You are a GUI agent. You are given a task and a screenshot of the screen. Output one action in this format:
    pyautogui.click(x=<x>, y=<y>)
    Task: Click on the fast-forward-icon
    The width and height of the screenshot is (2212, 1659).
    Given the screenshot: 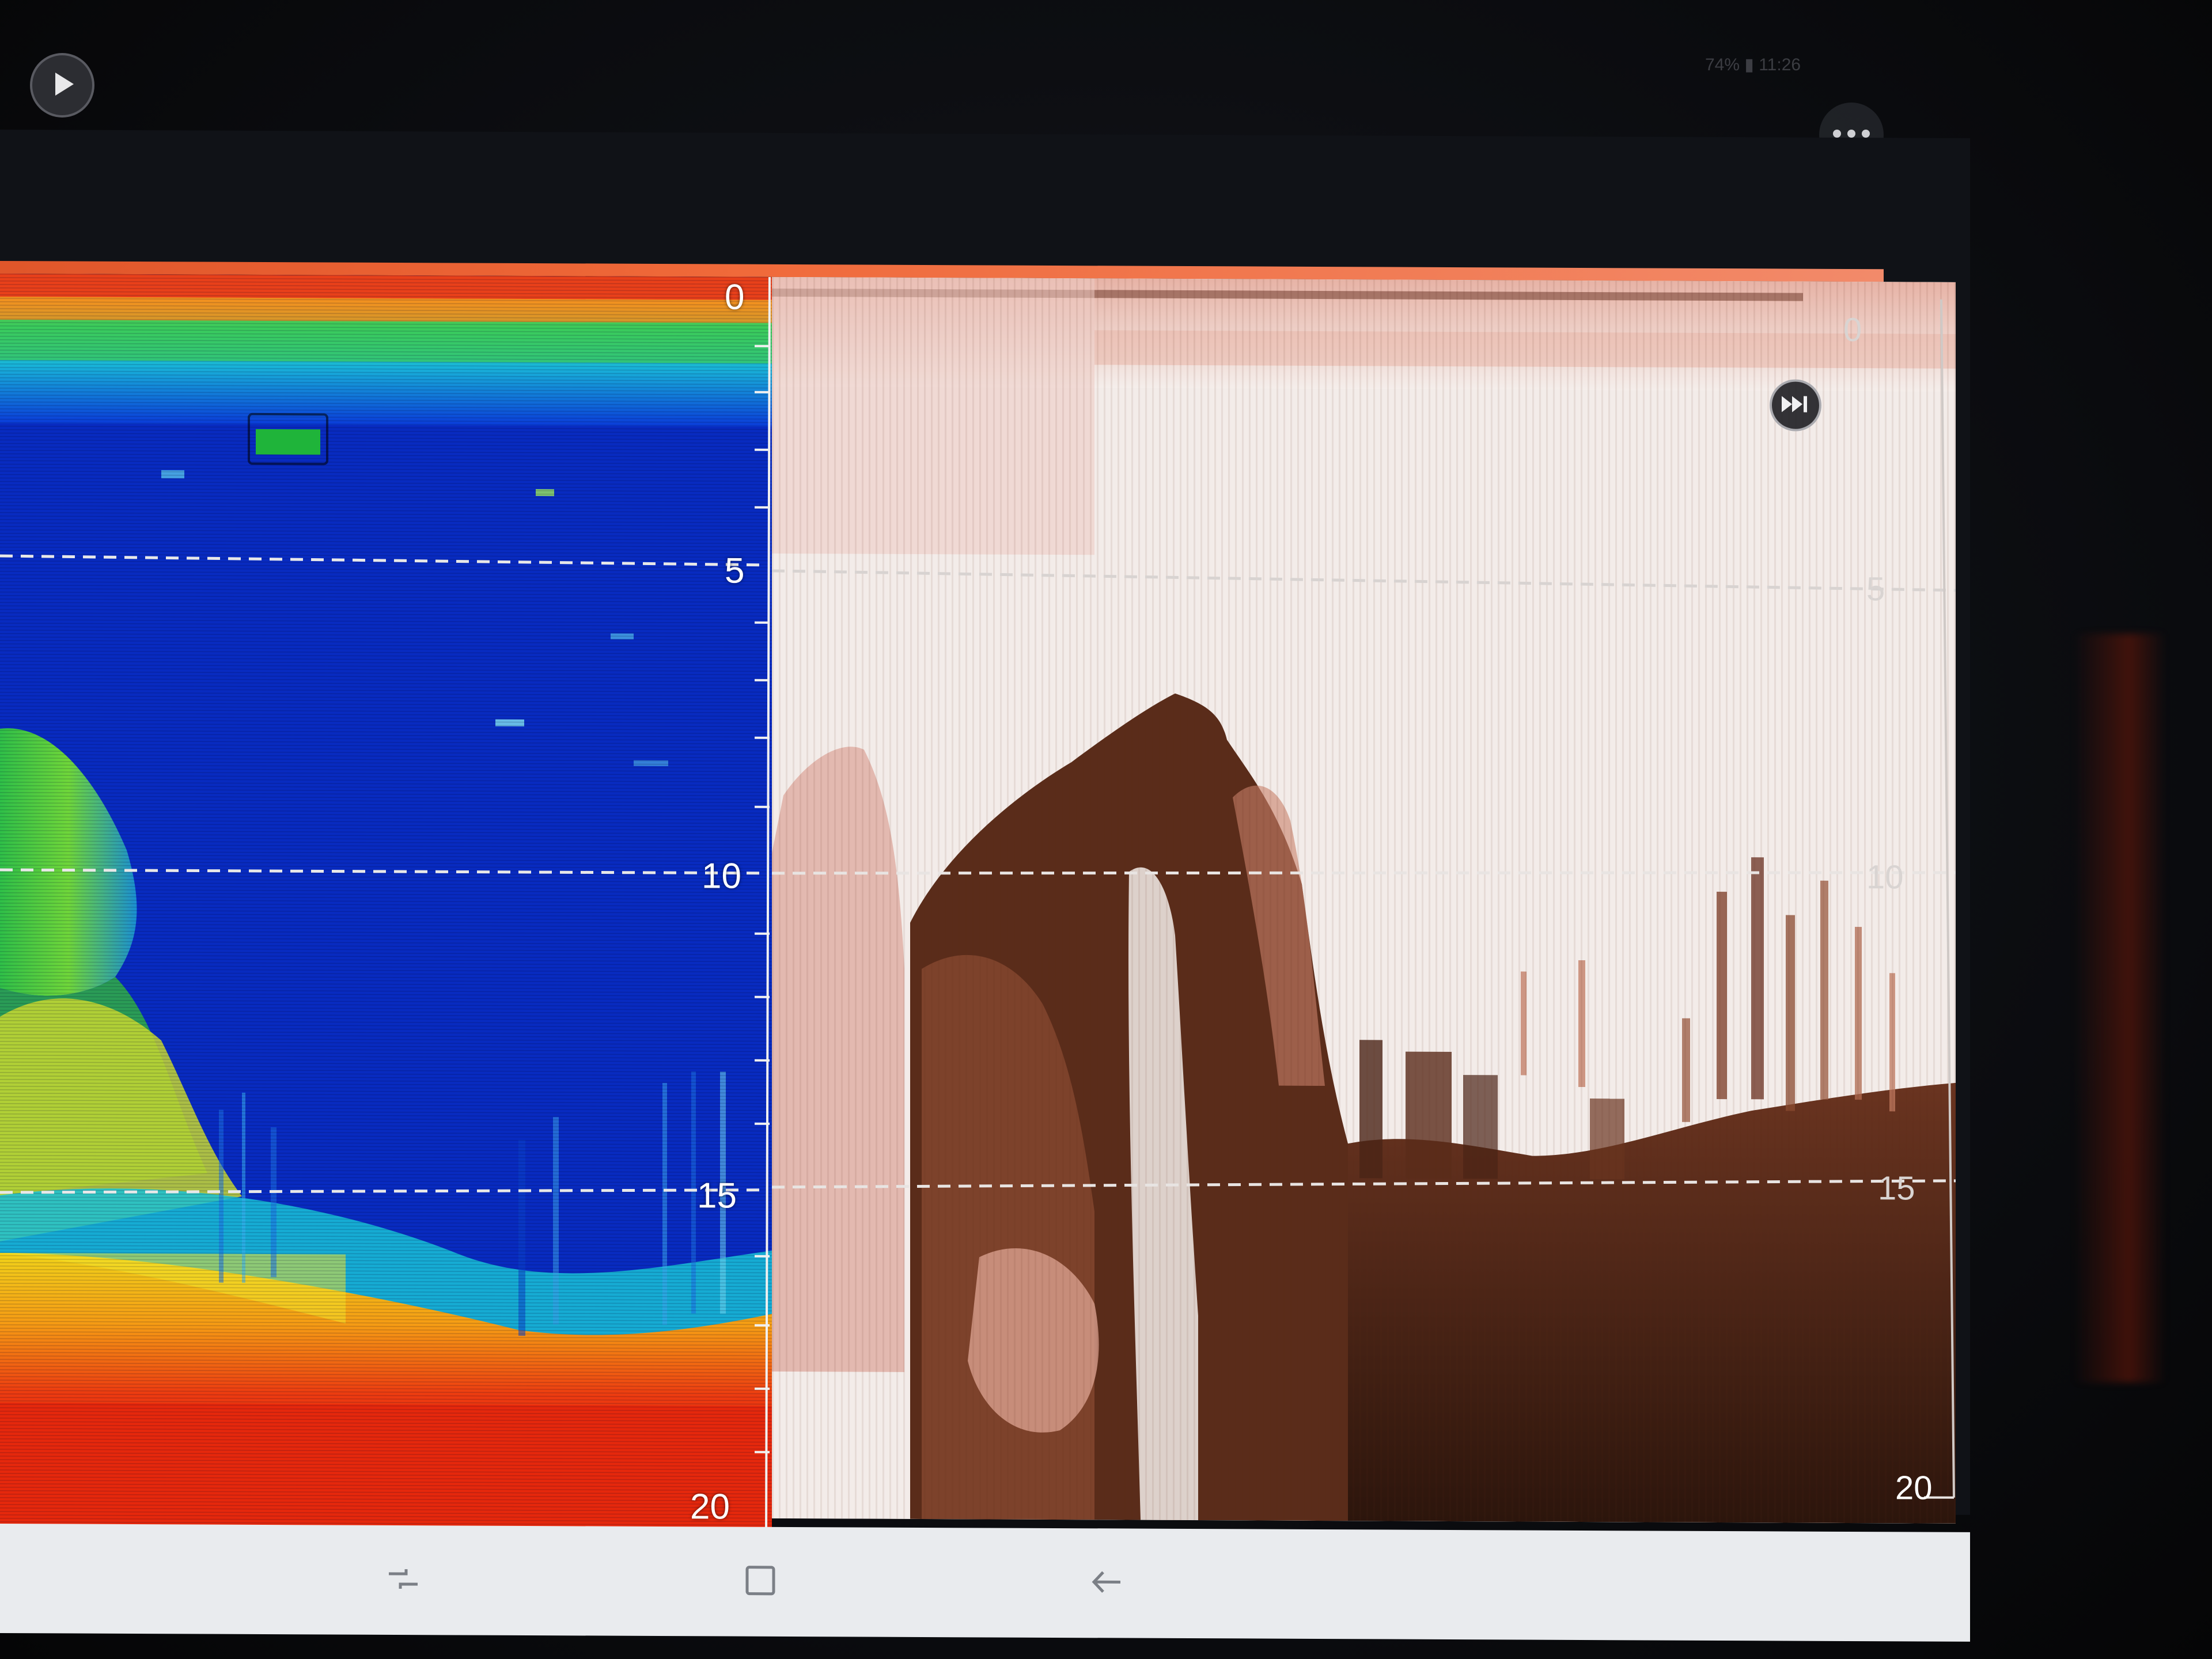 What is the action you would take?
    pyautogui.click(x=1795, y=405)
    